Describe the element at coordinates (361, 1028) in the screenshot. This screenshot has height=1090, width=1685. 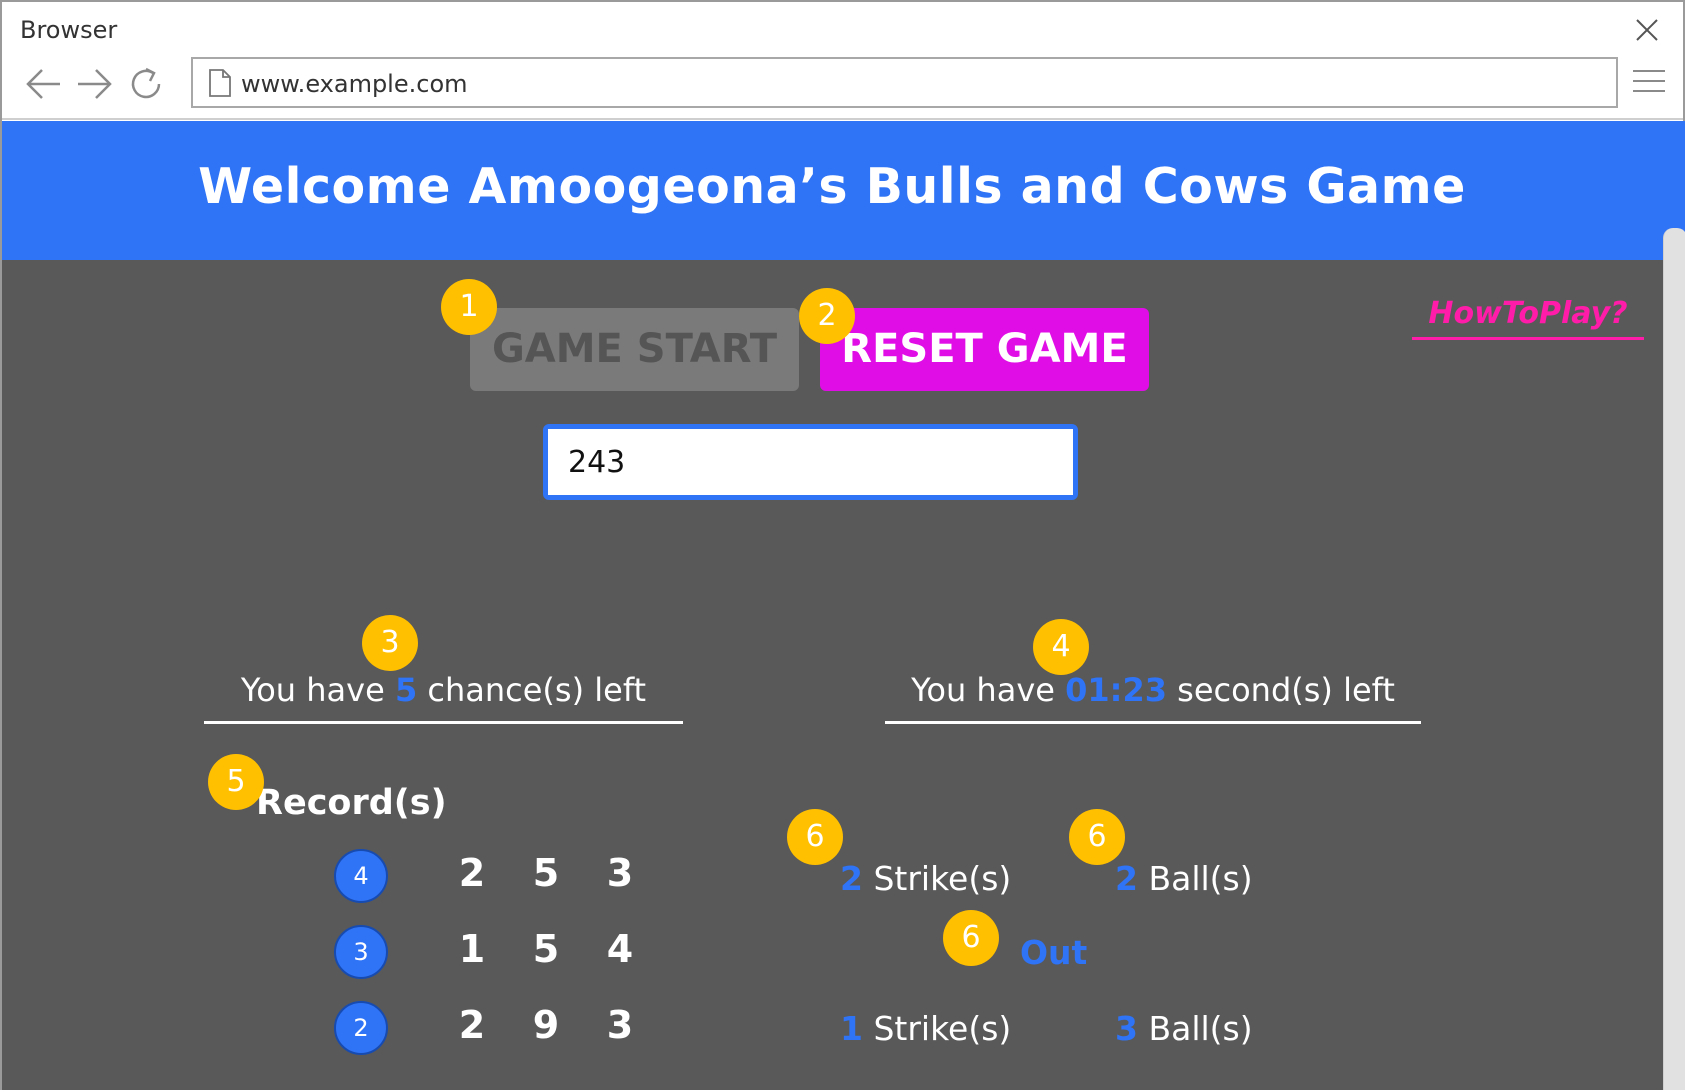
I see `record-number-badge: 2` at that location.